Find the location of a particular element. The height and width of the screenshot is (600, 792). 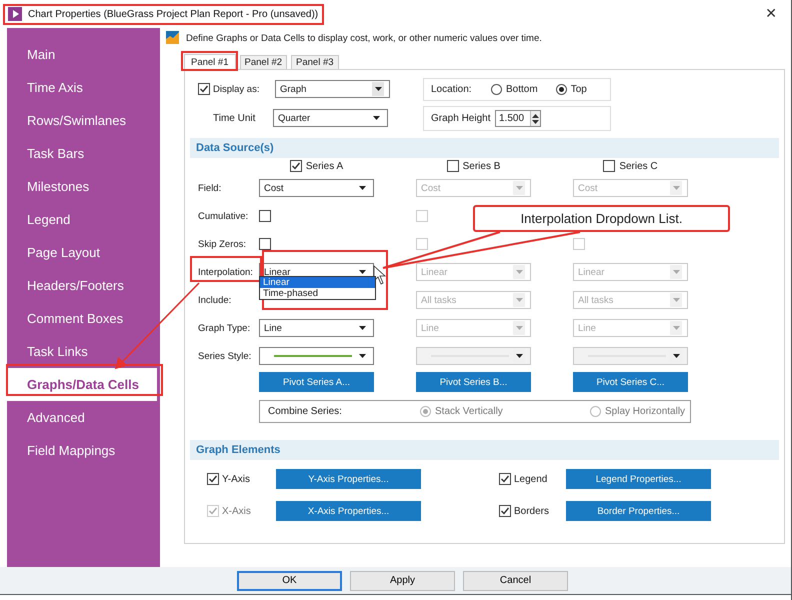

number-field: 1.500 is located at coordinates (518, 118).